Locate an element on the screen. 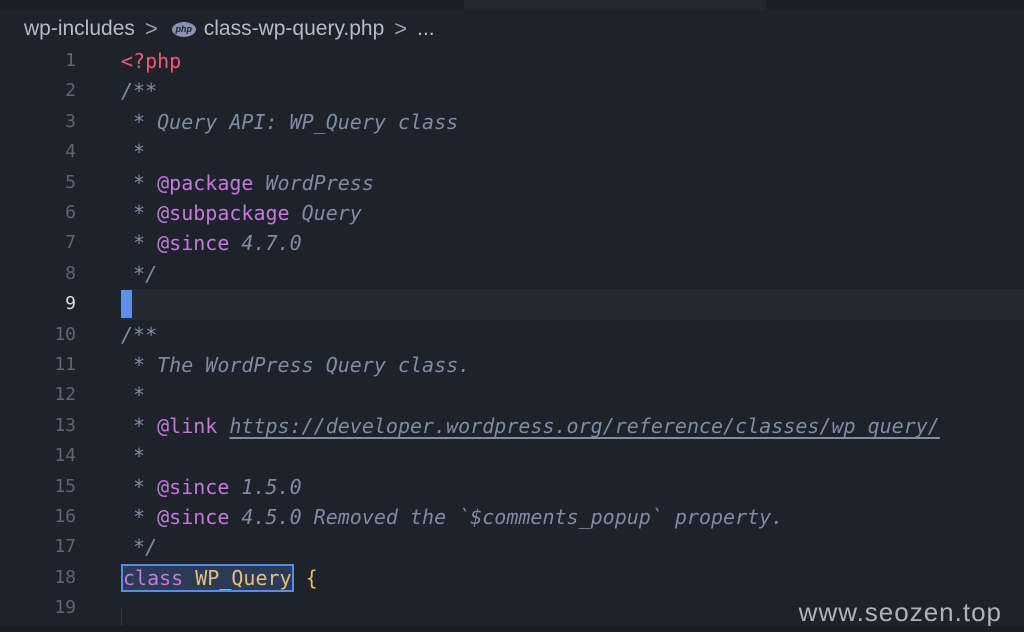 This screenshot has width=1024, height=632. line-number: 16 is located at coordinates (65, 516).